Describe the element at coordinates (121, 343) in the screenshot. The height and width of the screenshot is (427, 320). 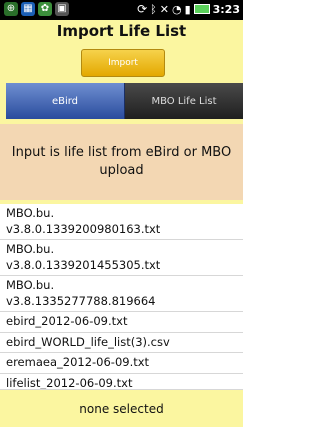
I see `list-item: ebird_WORLD_life_list(3).csv` at that location.